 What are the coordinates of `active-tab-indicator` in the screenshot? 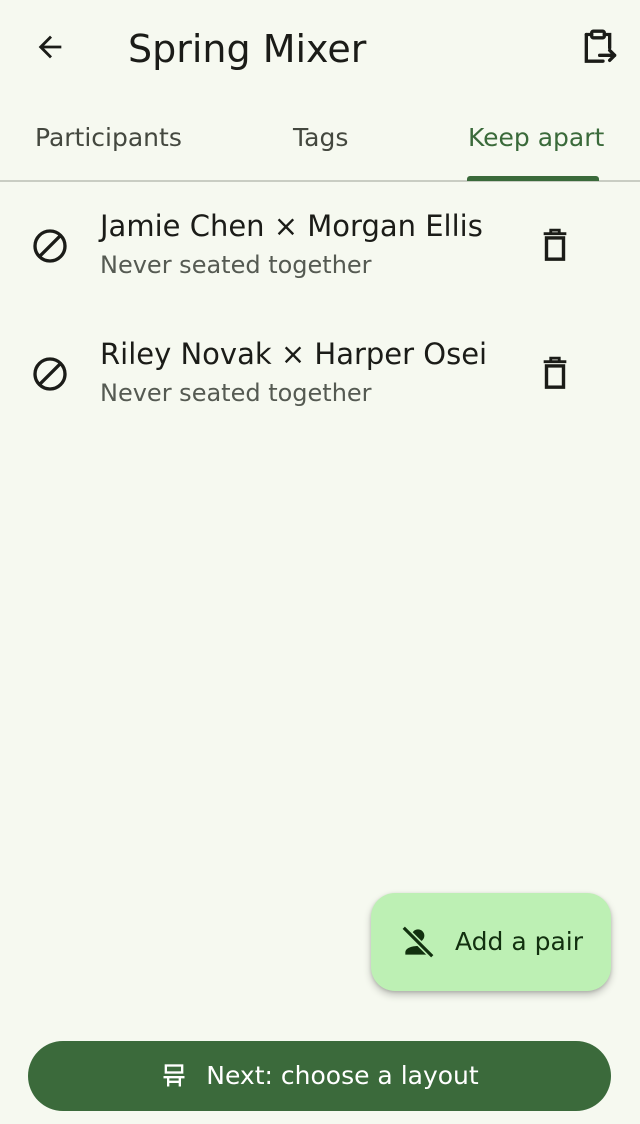 It's located at (533, 178).